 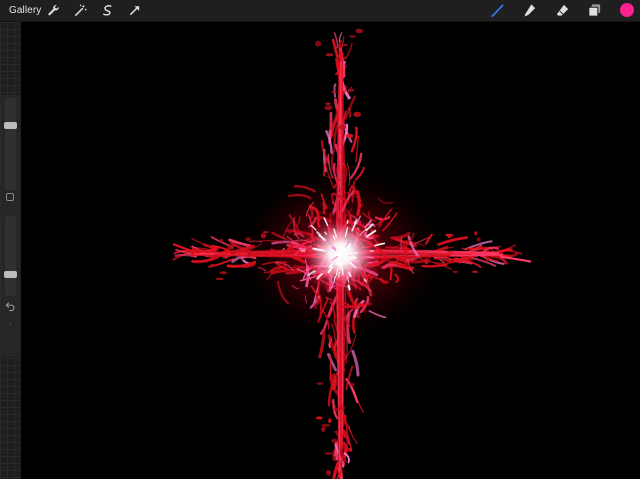 I want to click on brush-icon, so click(x=497, y=10).